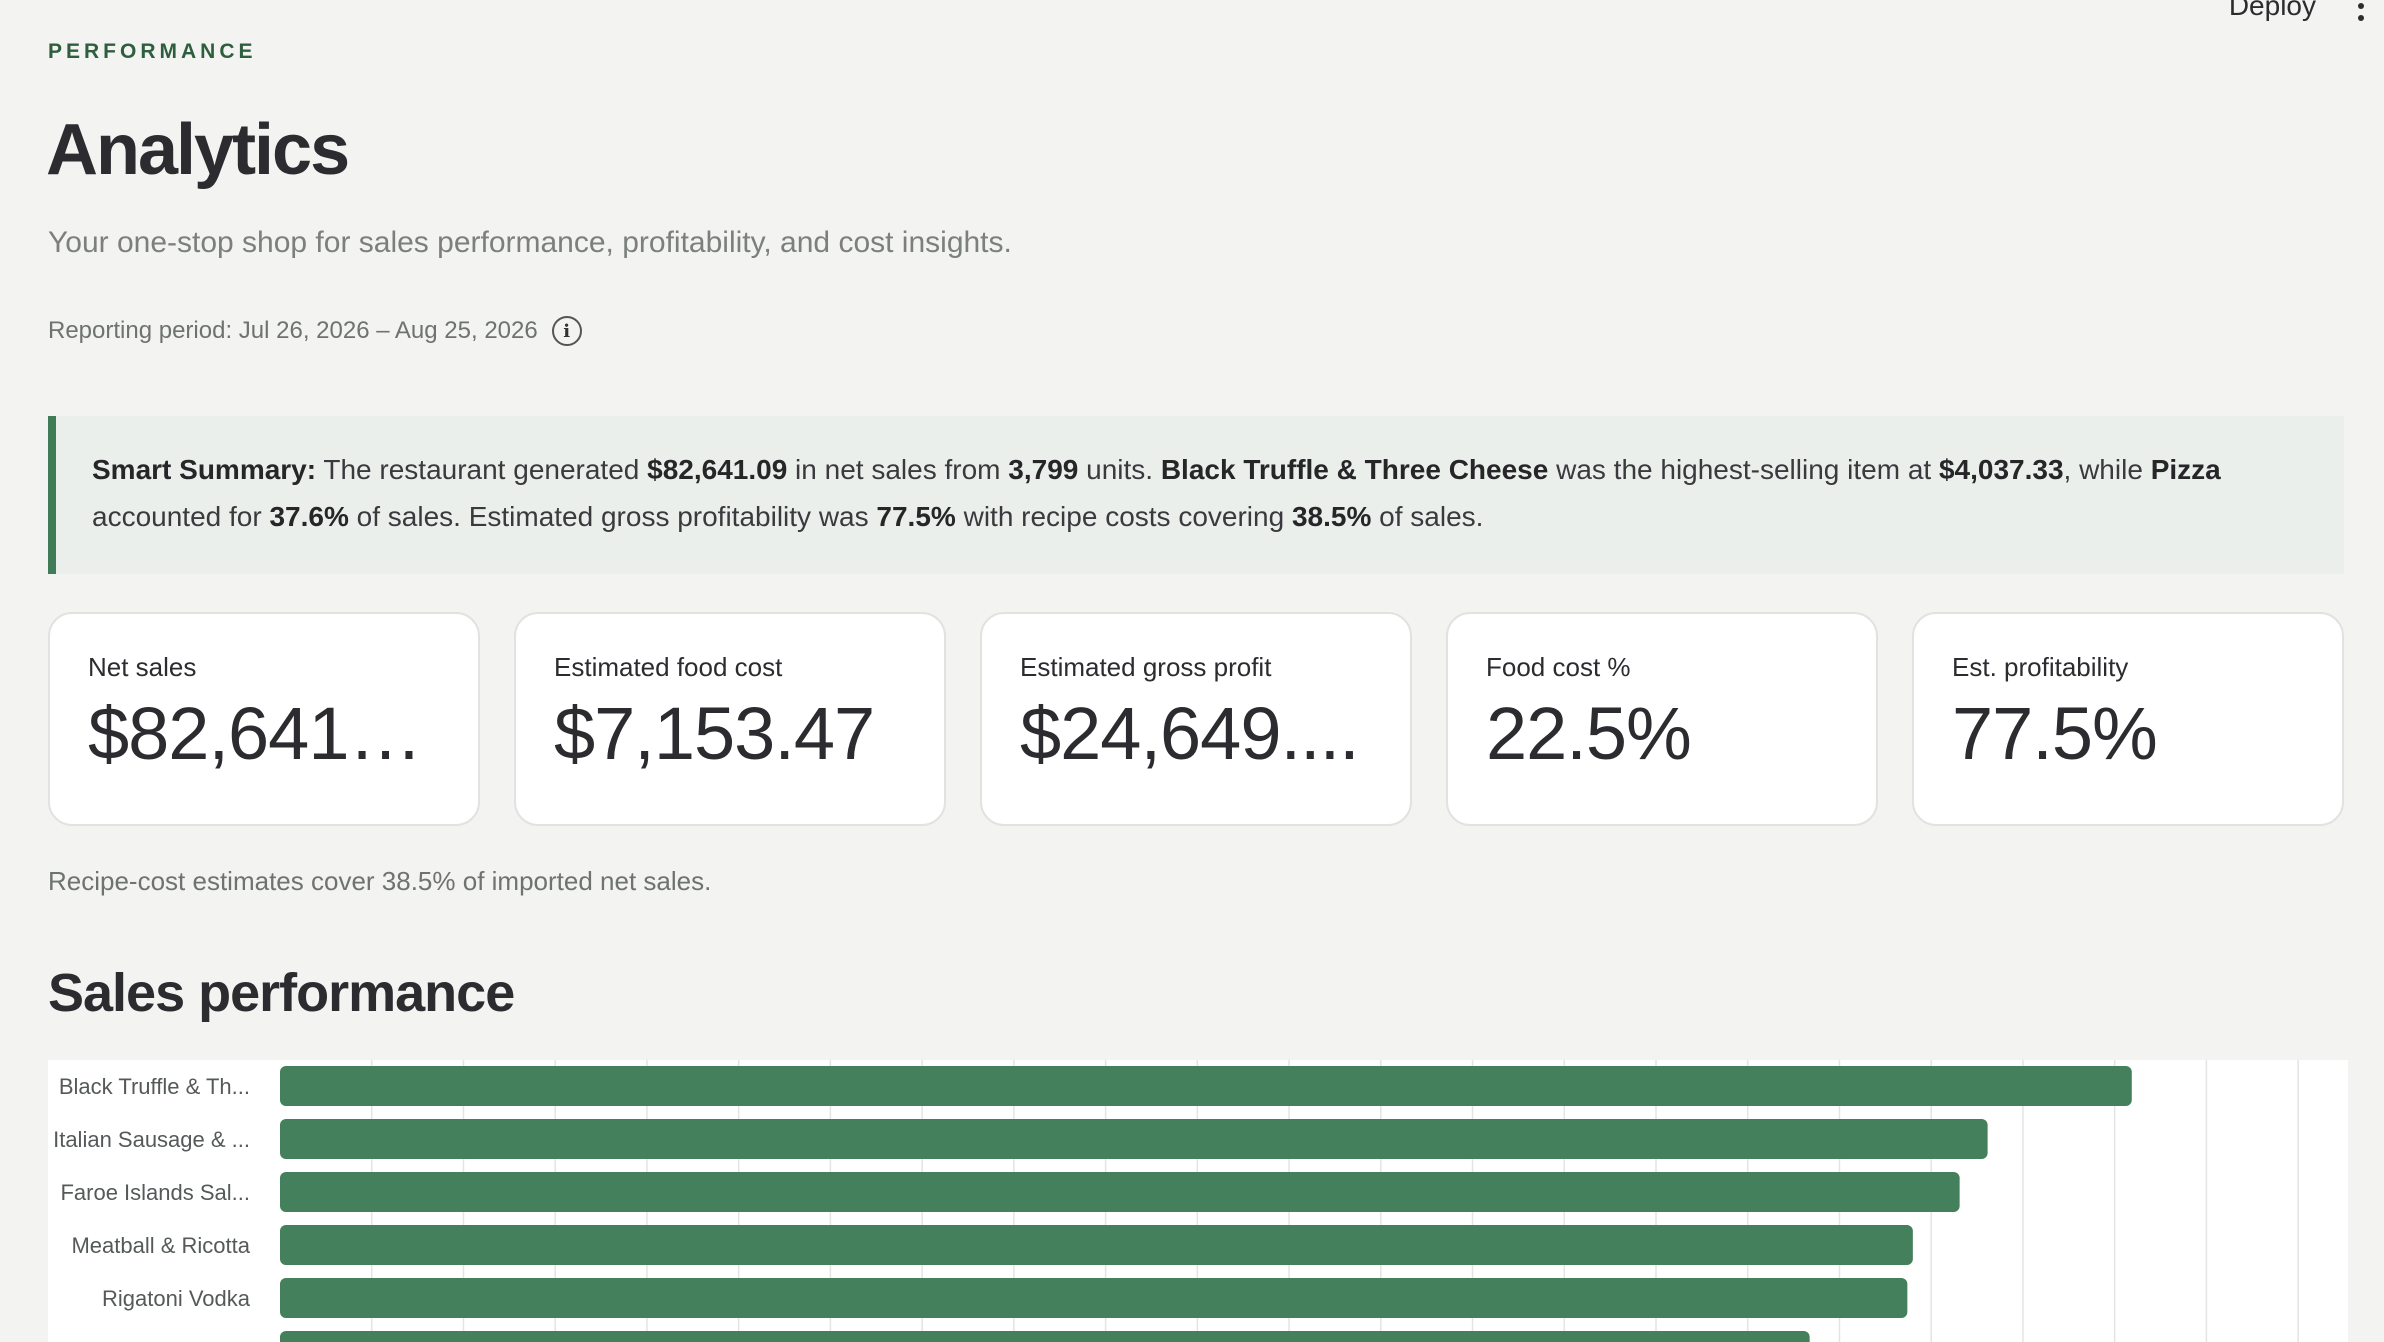 The height and width of the screenshot is (1342, 2384). Describe the element at coordinates (160, 1245) in the screenshot. I see `chart-category-label: Meatball & Ricotta` at that location.